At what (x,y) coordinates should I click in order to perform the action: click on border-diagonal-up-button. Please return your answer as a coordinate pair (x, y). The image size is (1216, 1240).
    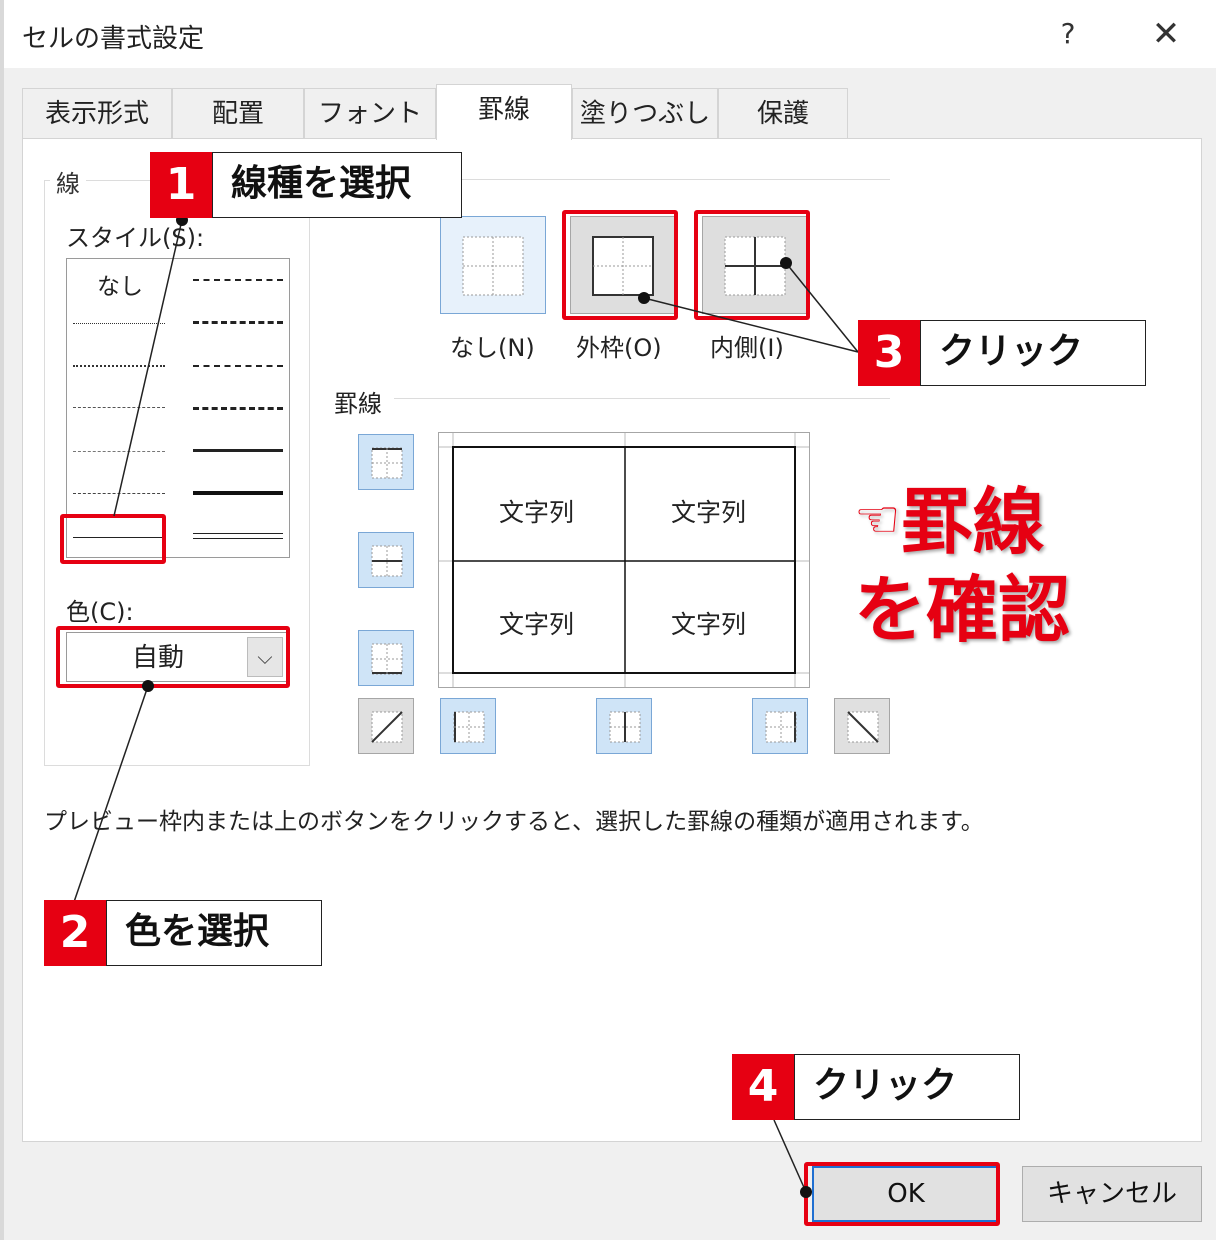
    Looking at the image, I should click on (386, 726).